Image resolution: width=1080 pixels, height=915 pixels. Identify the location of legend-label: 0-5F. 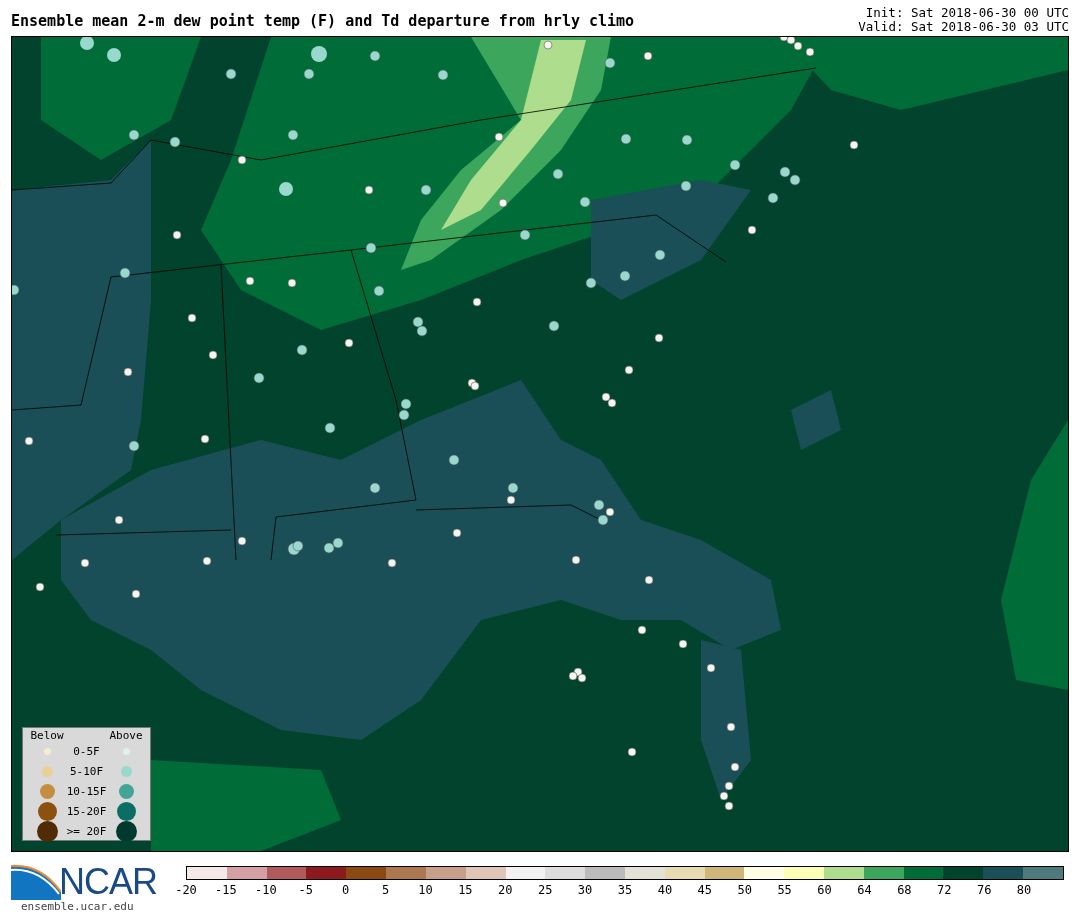
(86, 751).